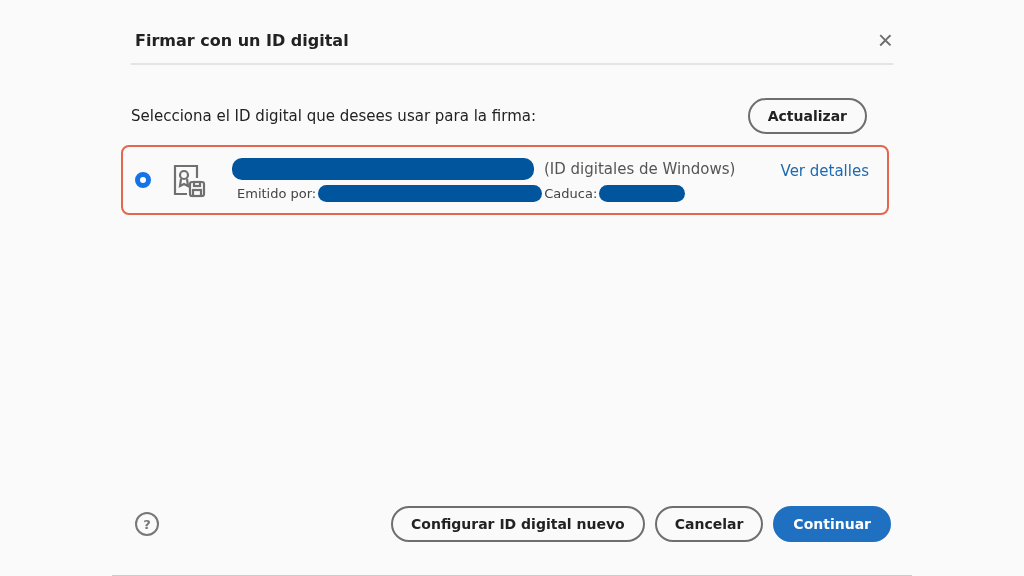 The image size is (1024, 576). Describe the element at coordinates (824, 171) in the screenshot. I see `details-link: Ver detalles` at that location.